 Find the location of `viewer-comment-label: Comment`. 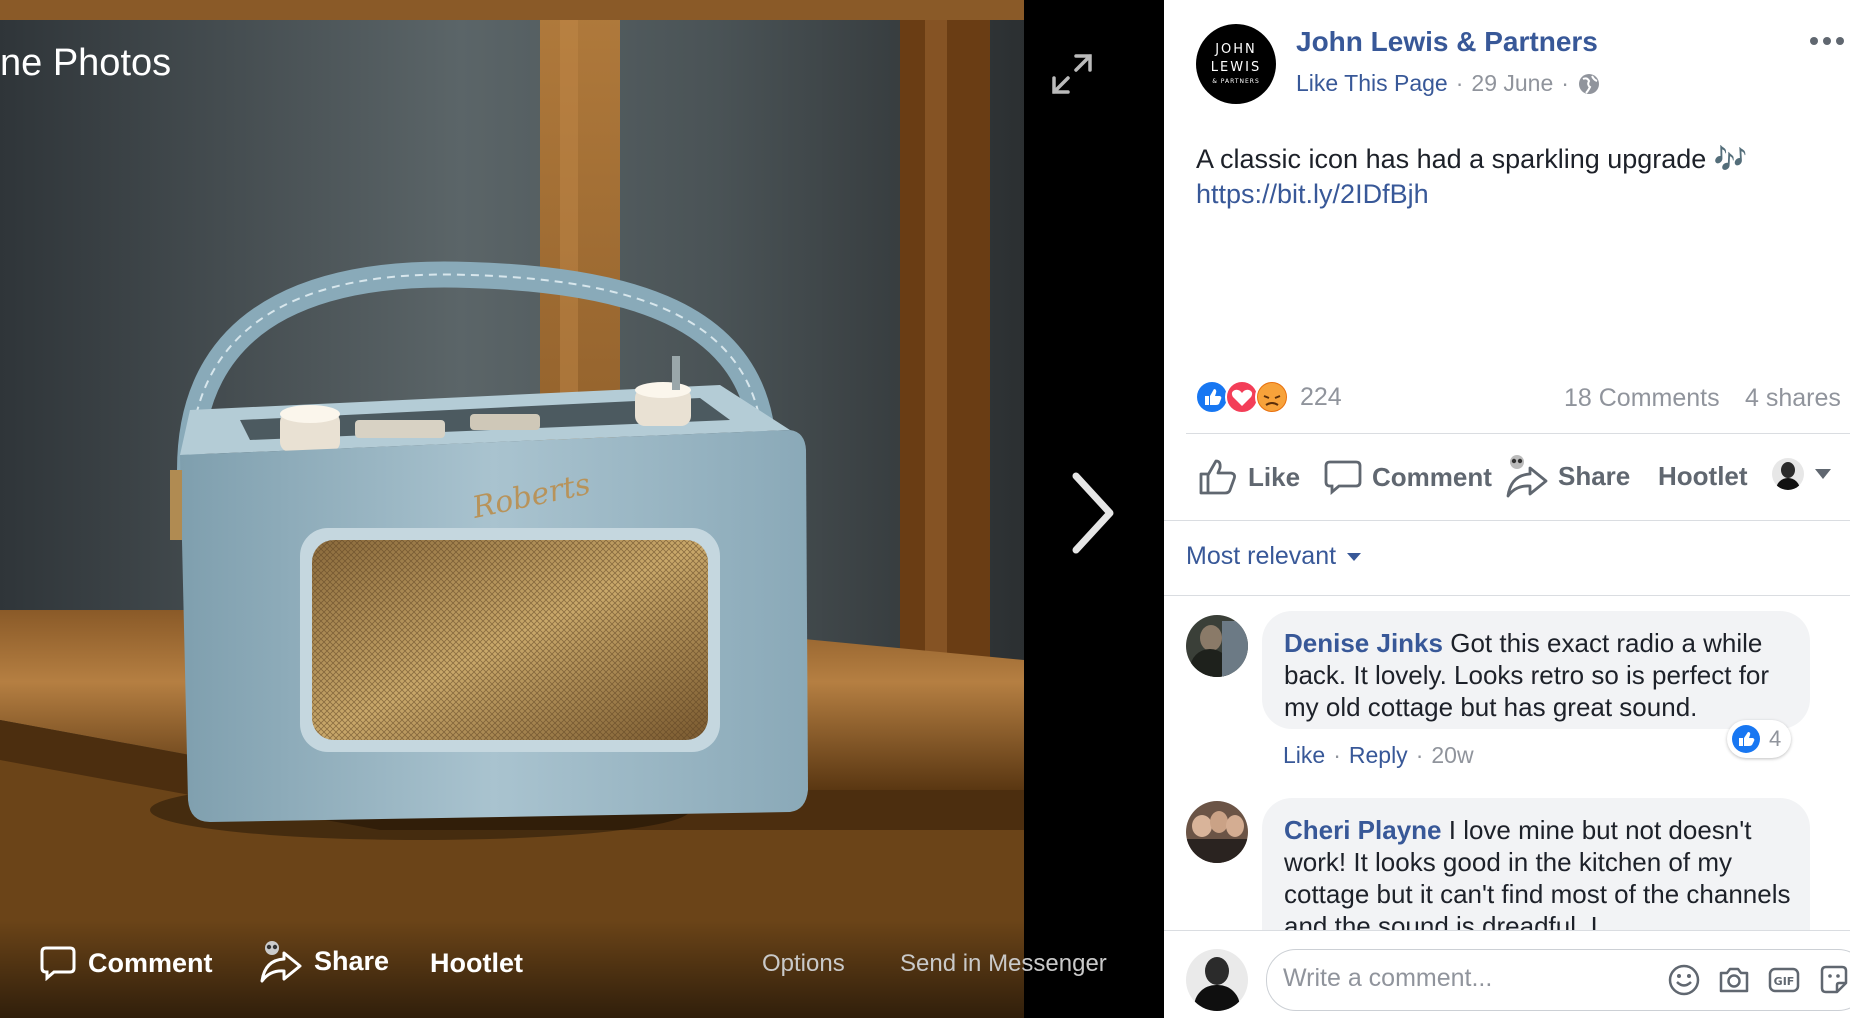

viewer-comment-label: Comment is located at coordinates (150, 962).